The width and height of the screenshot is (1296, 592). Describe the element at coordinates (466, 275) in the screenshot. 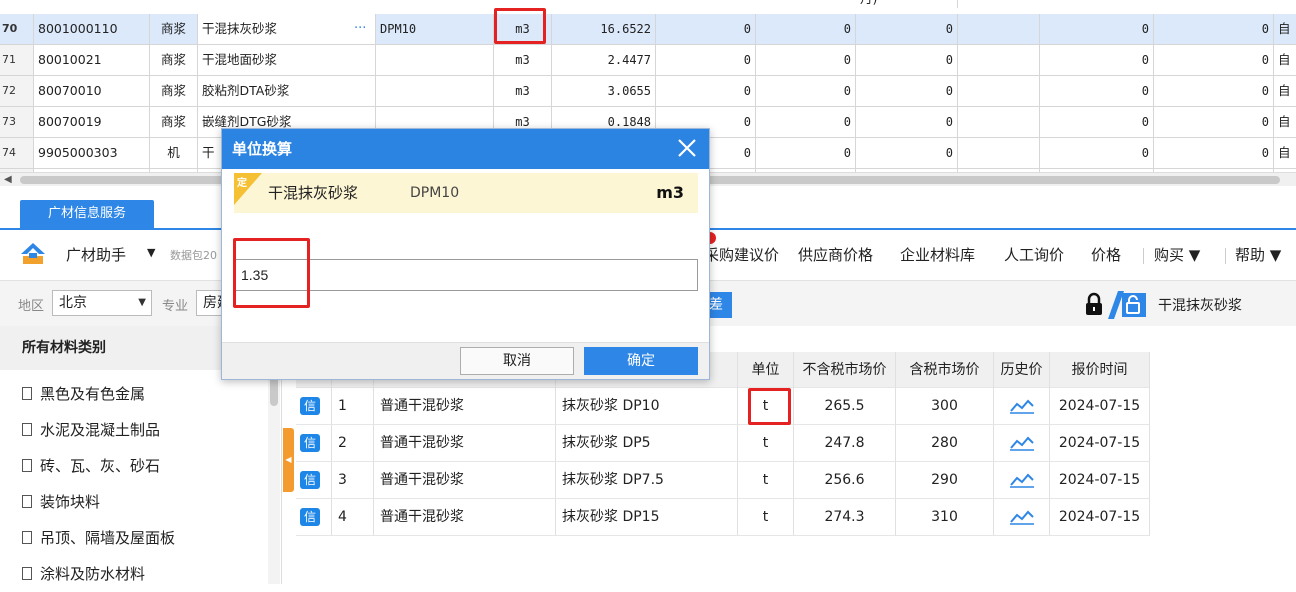

I see `conversion-factor-input: 1.35` at that location.